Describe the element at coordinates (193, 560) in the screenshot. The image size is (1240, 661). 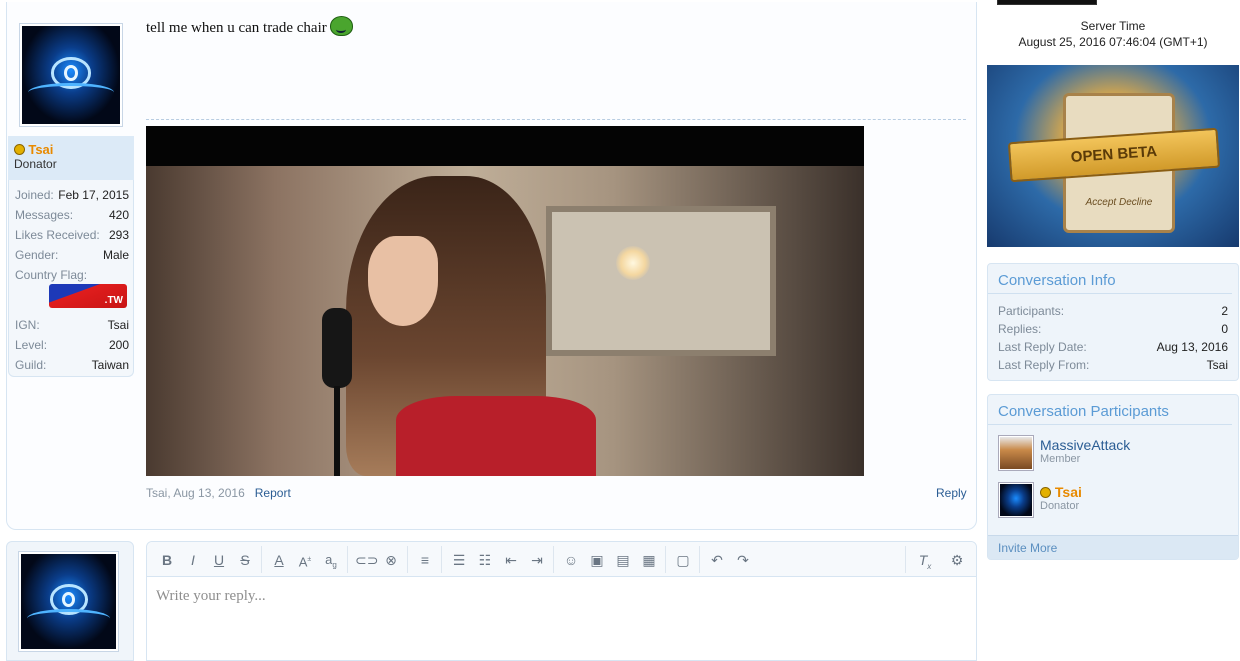
I see `italic-icon: I` at that location.